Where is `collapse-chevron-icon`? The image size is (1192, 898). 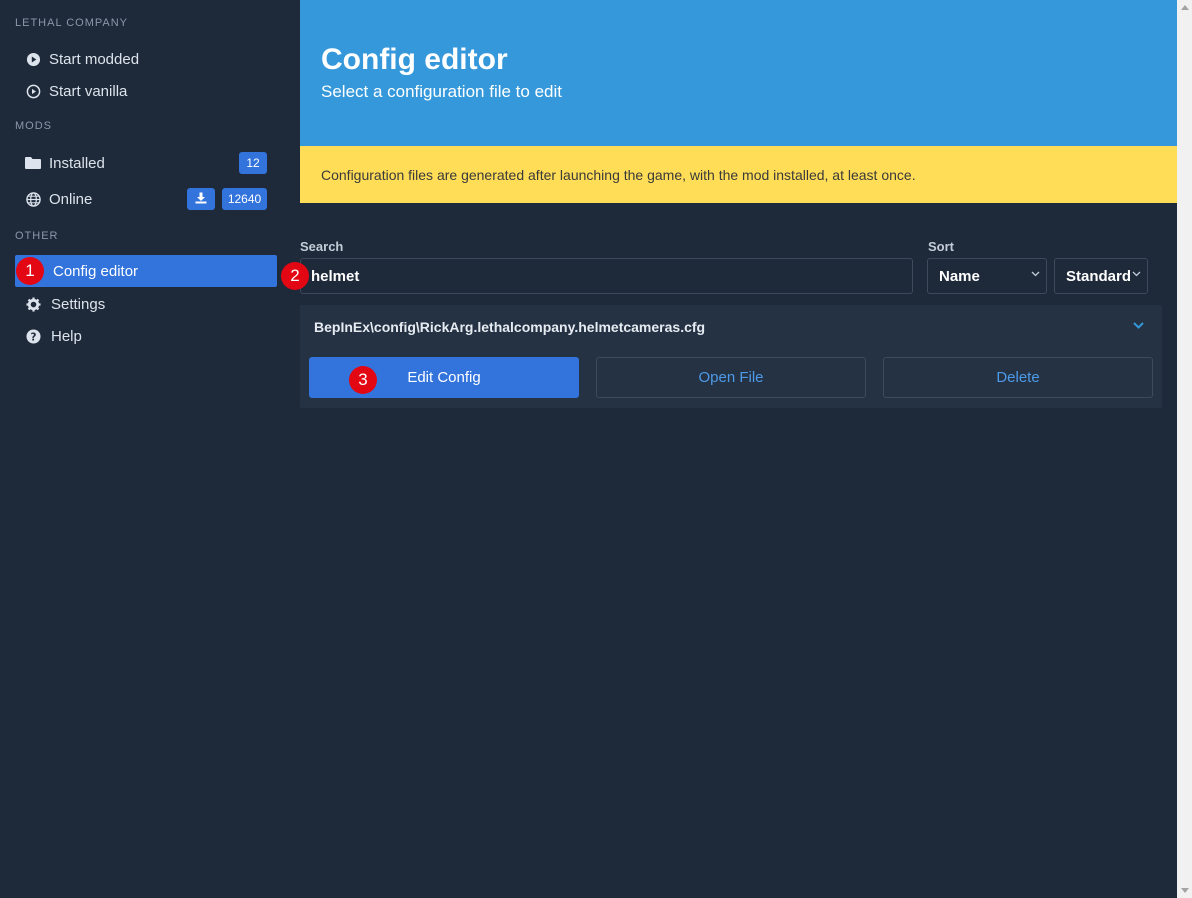 collapse-chevron-icon is located at coordinates (1138, 325).